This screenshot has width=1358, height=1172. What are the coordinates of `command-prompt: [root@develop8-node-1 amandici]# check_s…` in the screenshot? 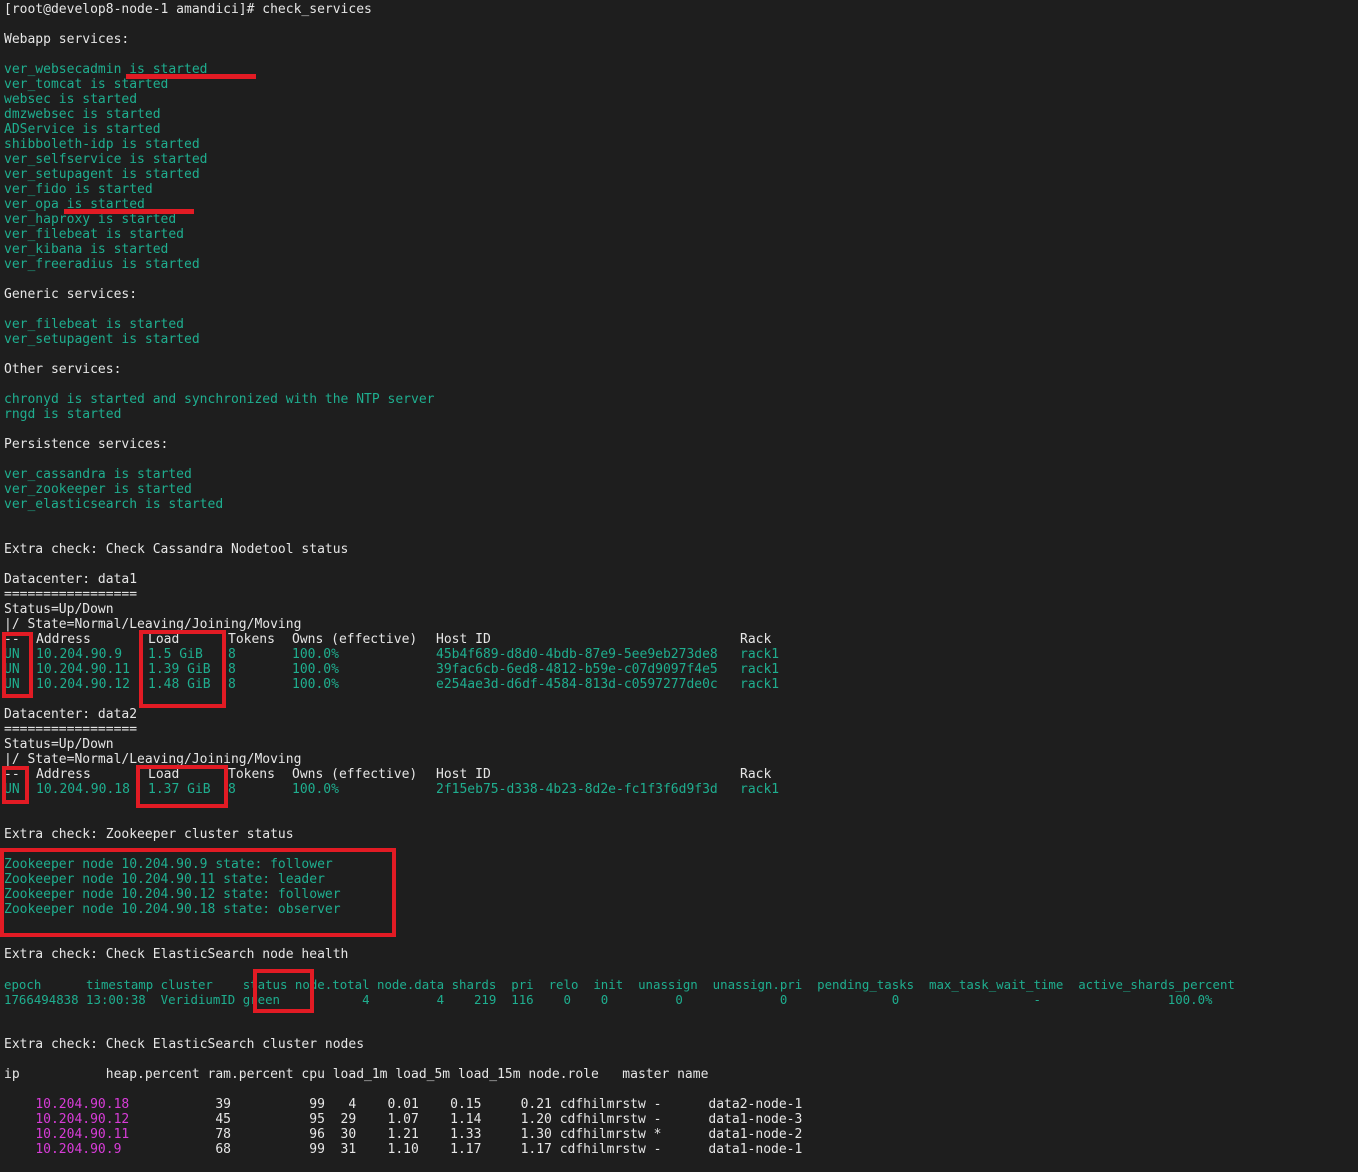 It's located at (188, 9).